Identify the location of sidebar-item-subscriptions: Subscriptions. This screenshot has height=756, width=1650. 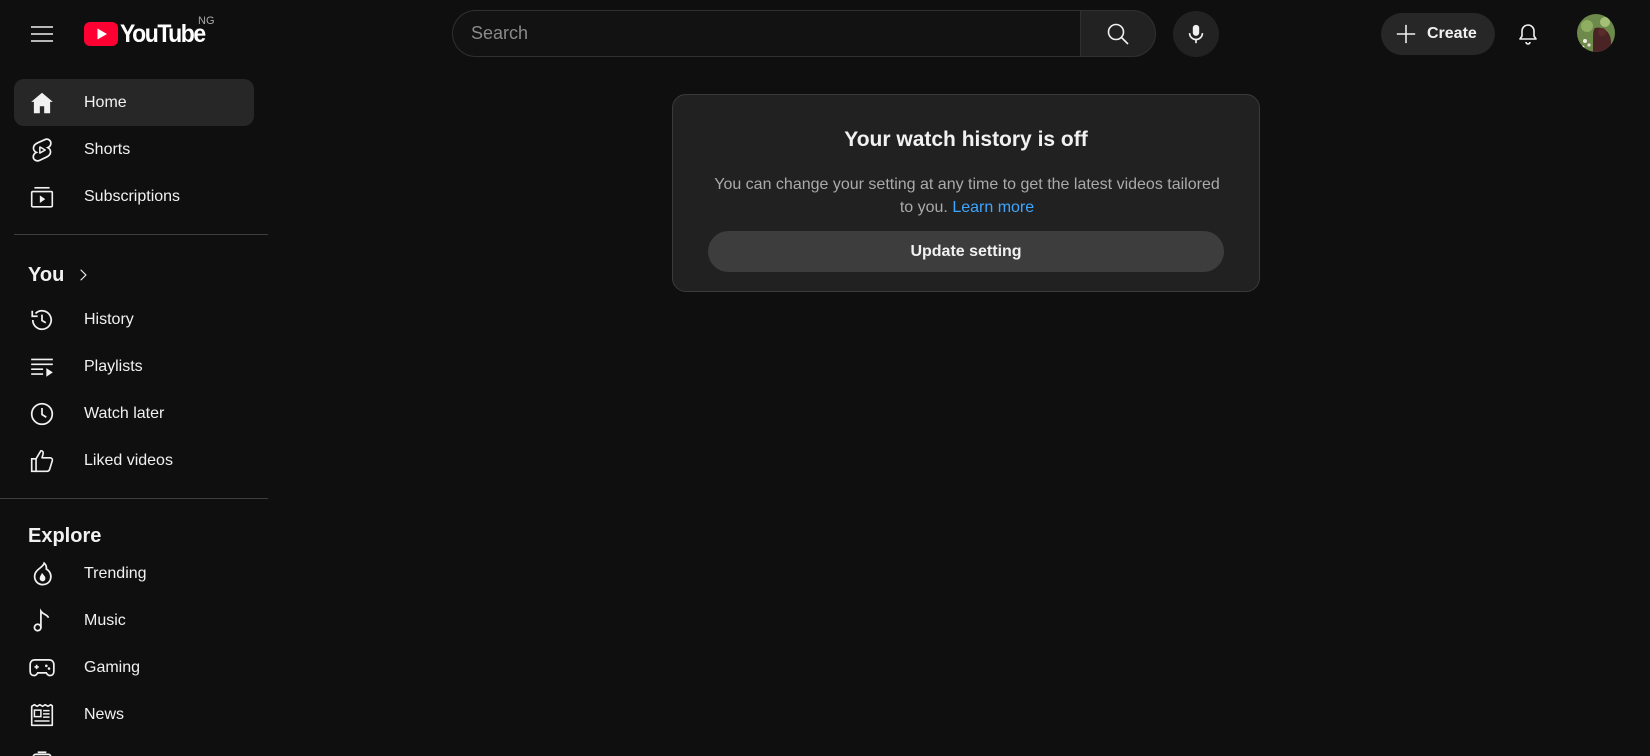
(134, 196).